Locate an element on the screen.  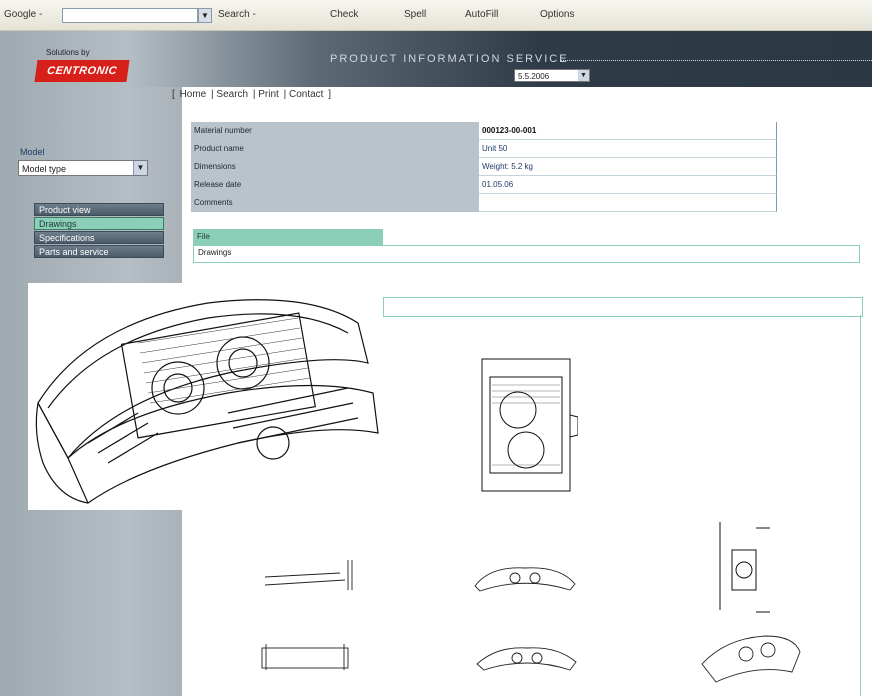
info-row: Product name Unit 50 is located at coordinates (484, 149).